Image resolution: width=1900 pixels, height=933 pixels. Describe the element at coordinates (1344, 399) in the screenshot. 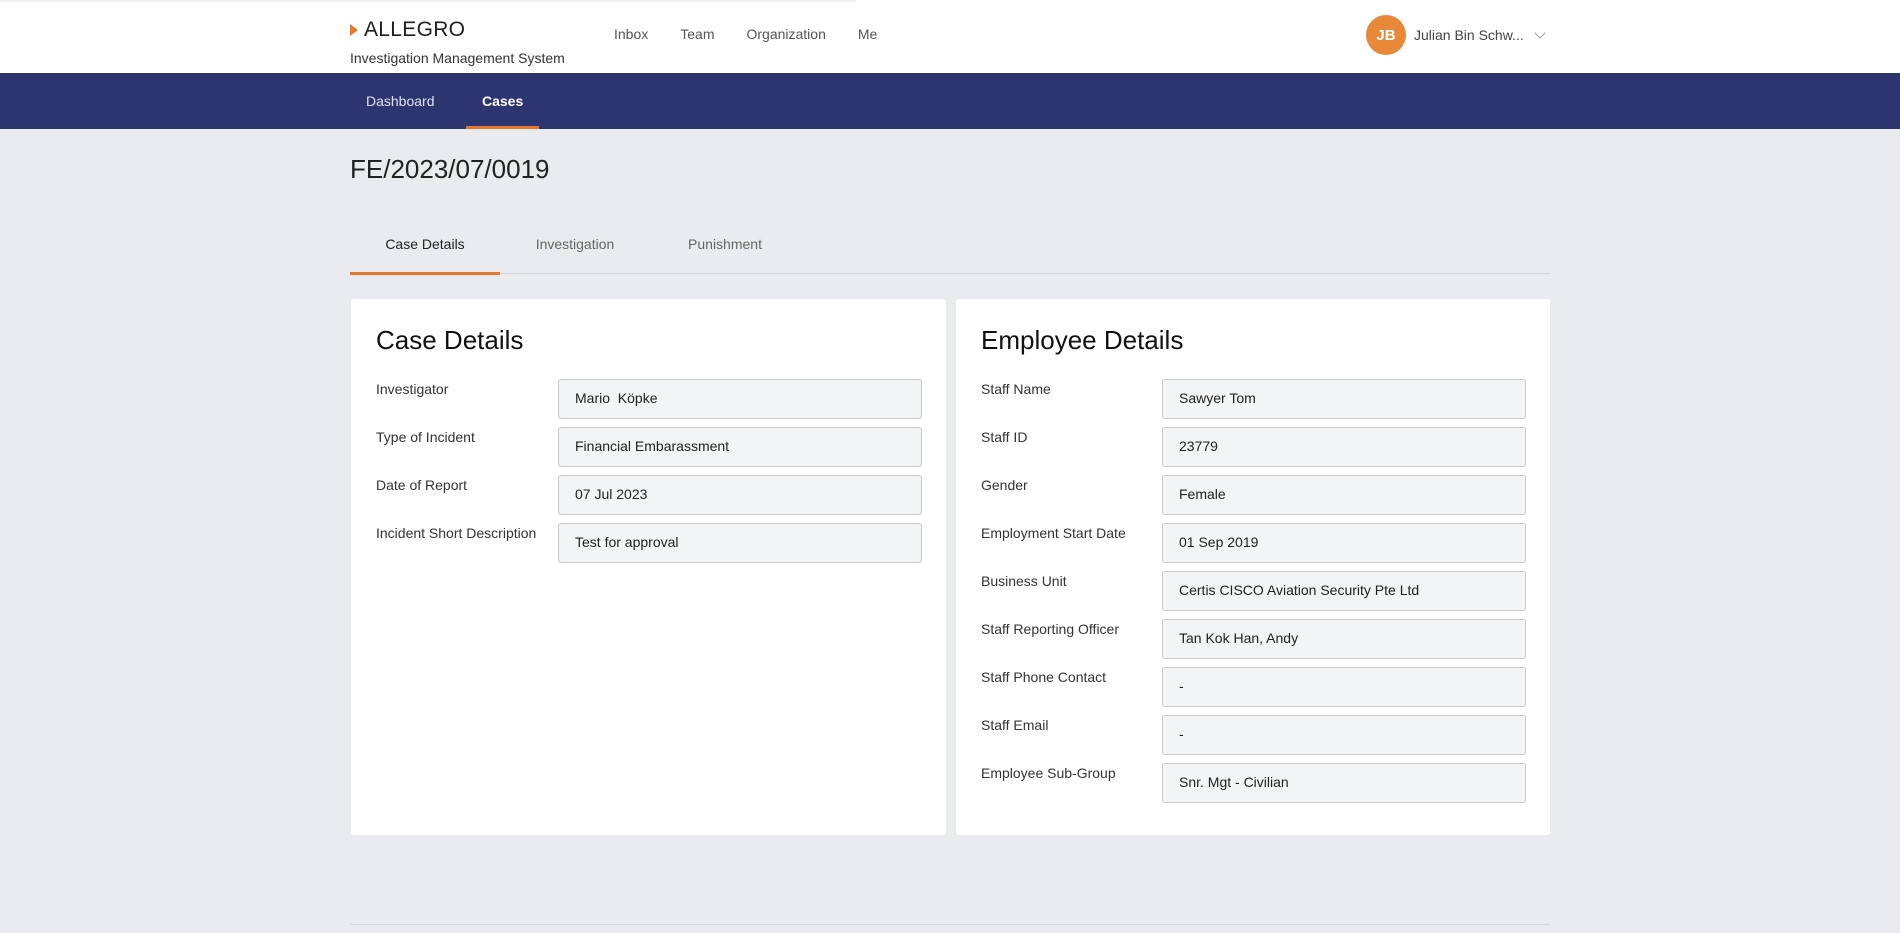

I see `staff-name-field: Sawyer Tom` at that location.